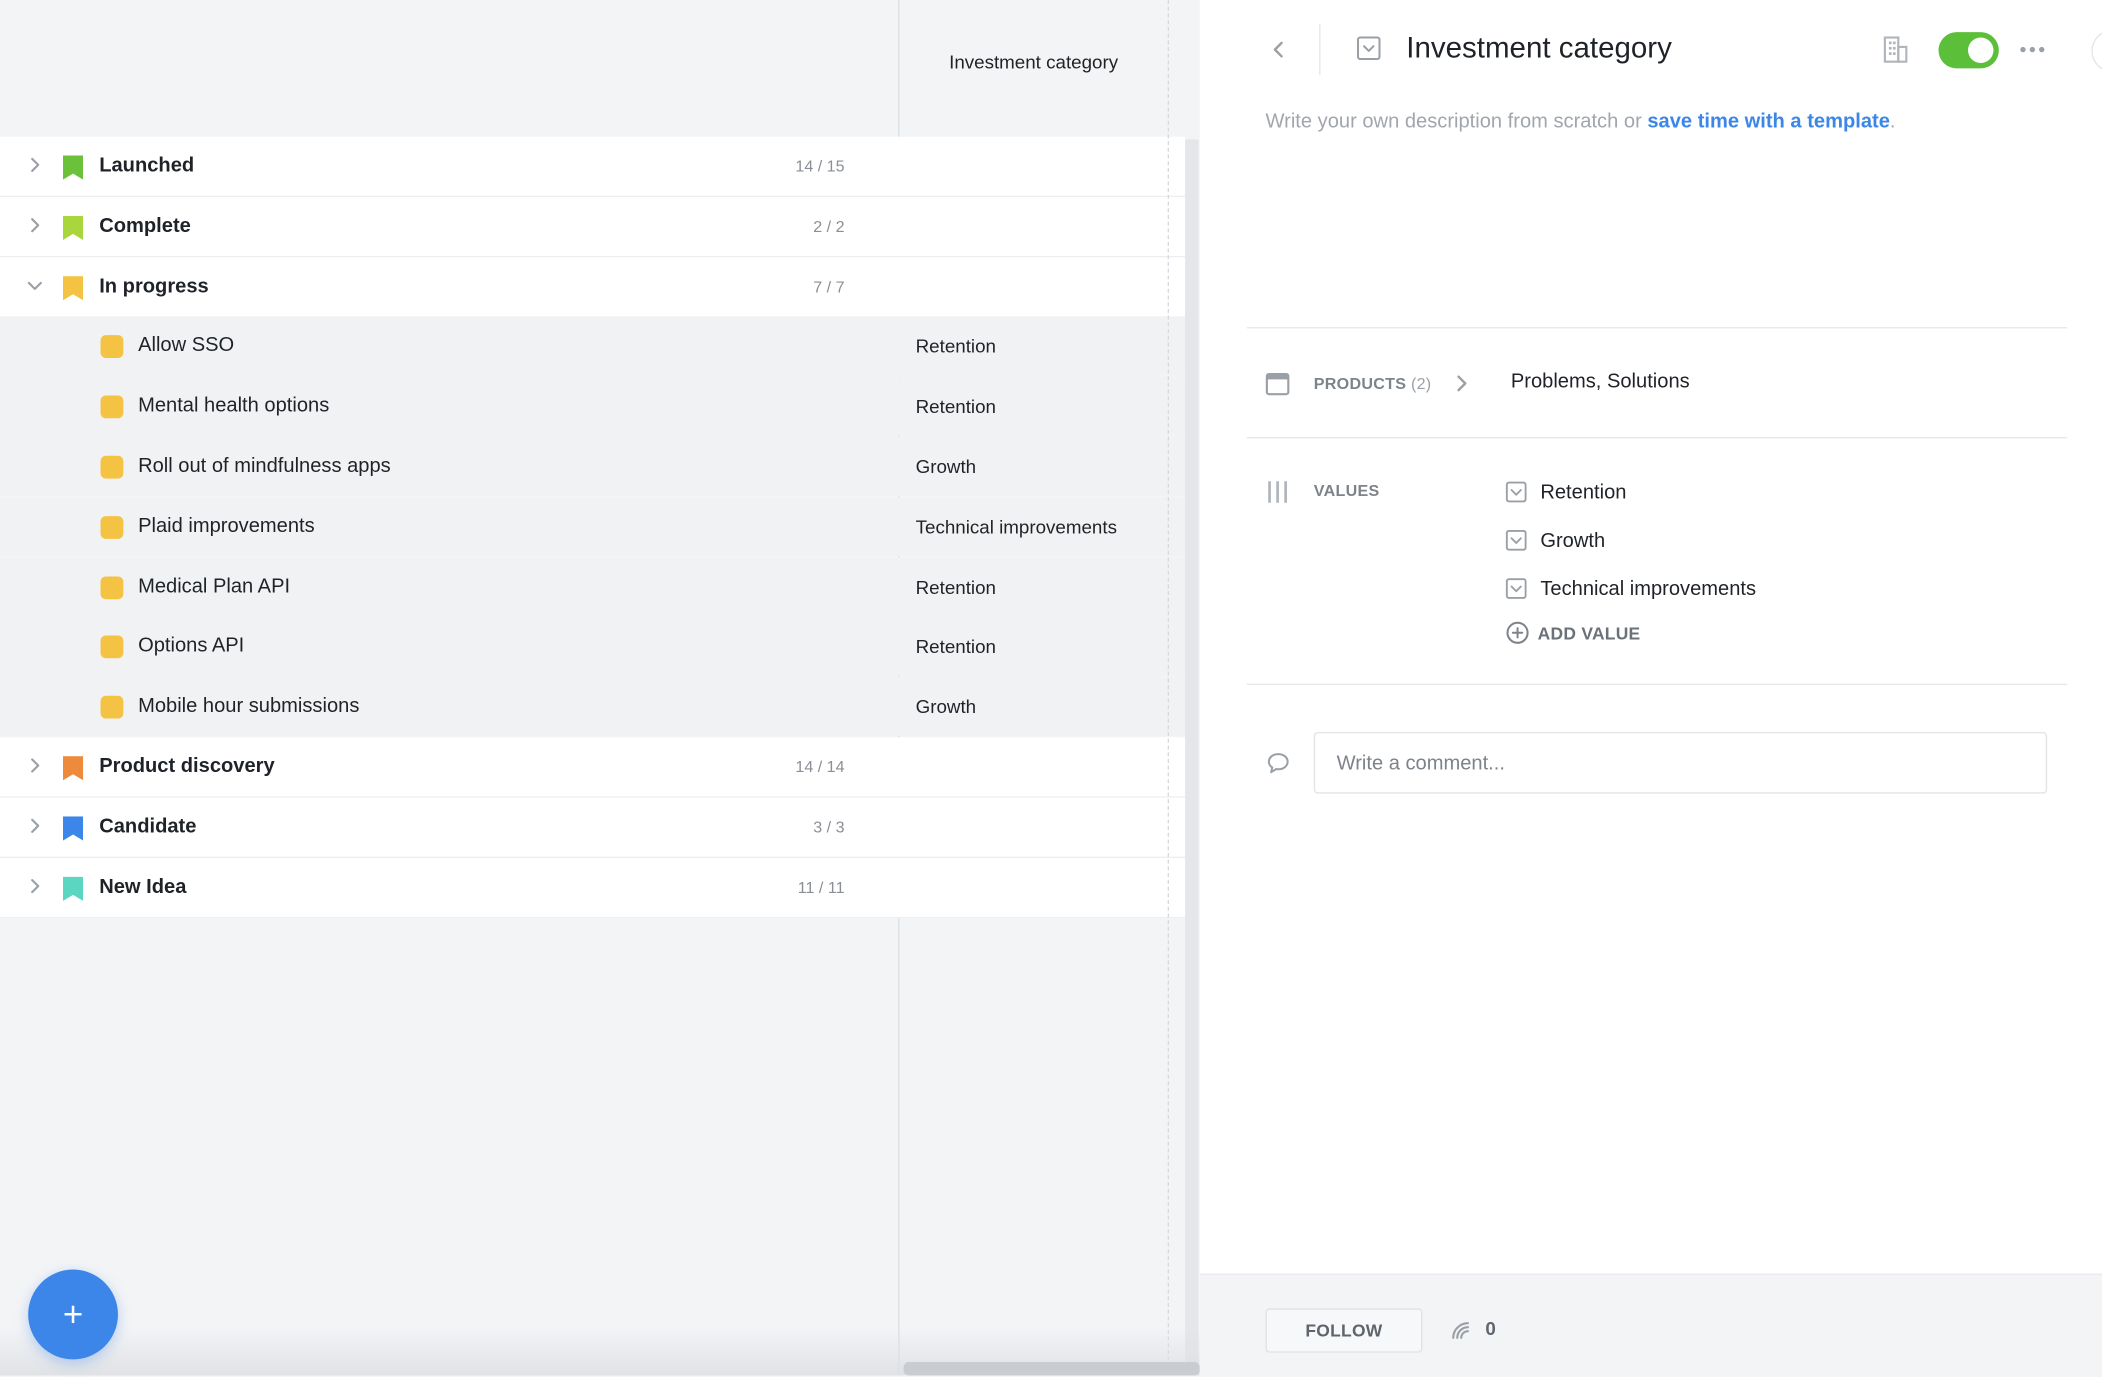 The height and width of the screenshot is (1377, 2102). What do you see at coordinates (1344, 1330) in the screenshot?
I see `follow-button: FOLLOW` at bounding box center [1344, 1330].